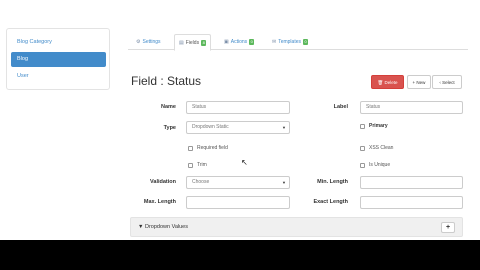  Describe the element at coordinates (419, 82) in the screenshot. I see `new-button: + New` at that location.